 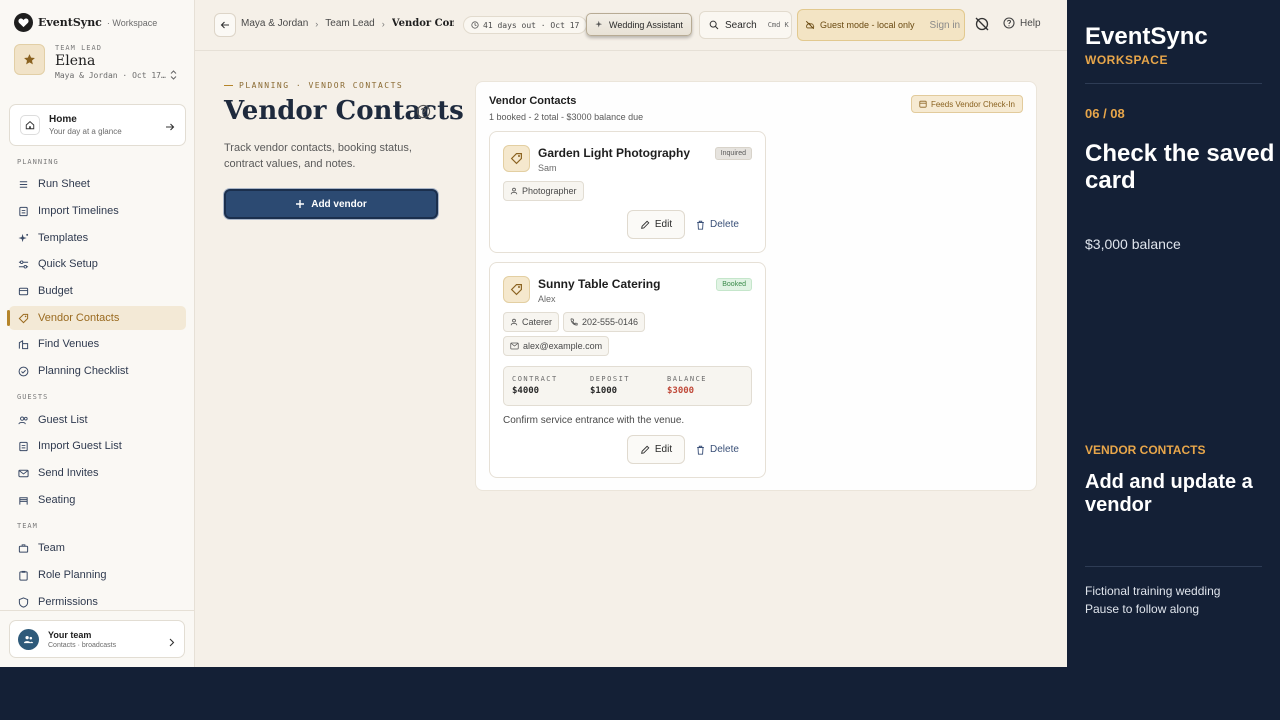 What do you see at coordinates (23, 211) in the screenshot?
I see `import-icon` at bounding box center [23, 211].